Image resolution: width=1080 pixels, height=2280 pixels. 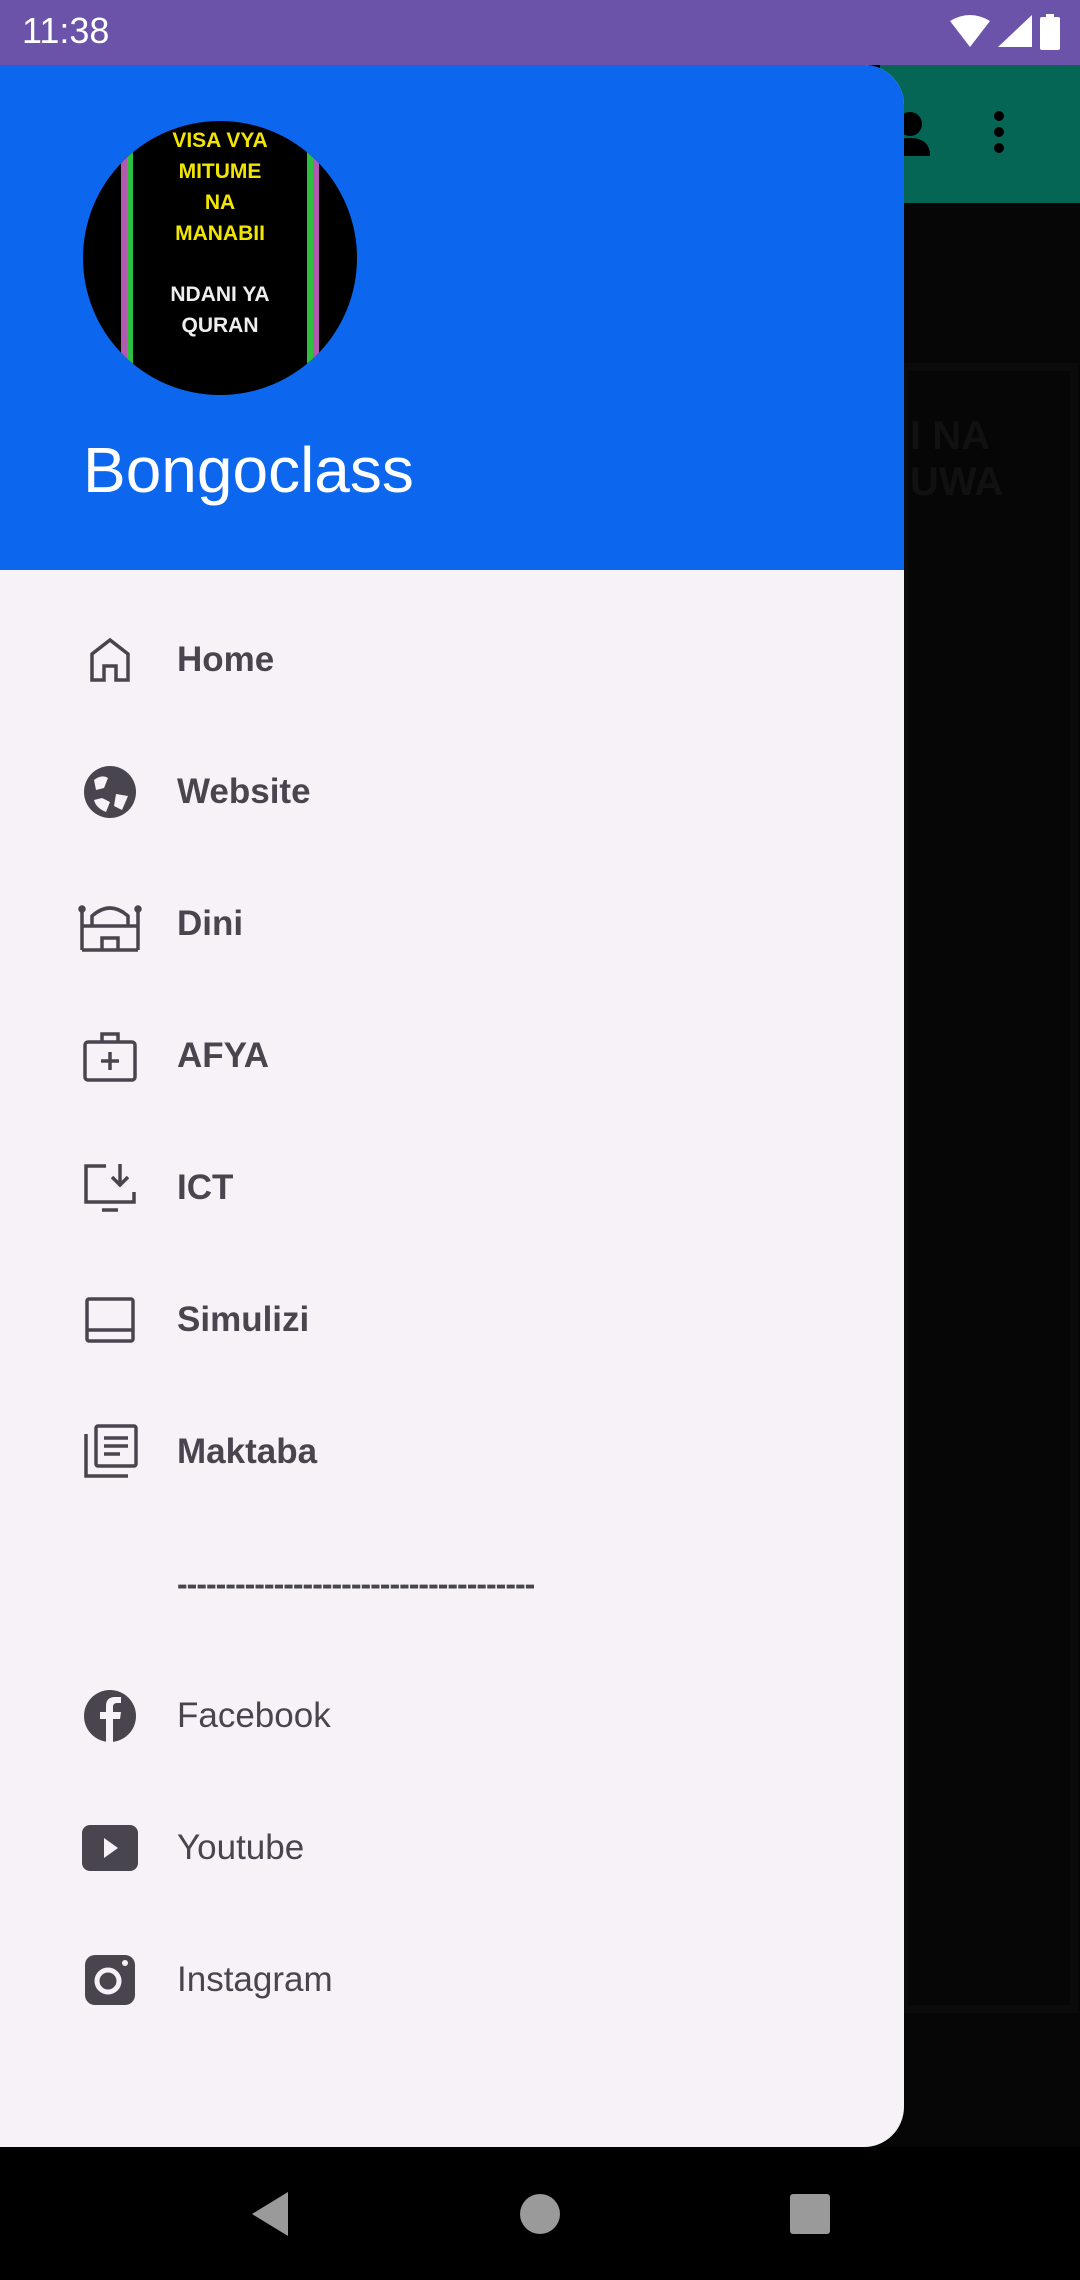 What do you see at coordinates (110, 660) in the screenshot?
I see `home-icon` at bounding box center [110, 660].